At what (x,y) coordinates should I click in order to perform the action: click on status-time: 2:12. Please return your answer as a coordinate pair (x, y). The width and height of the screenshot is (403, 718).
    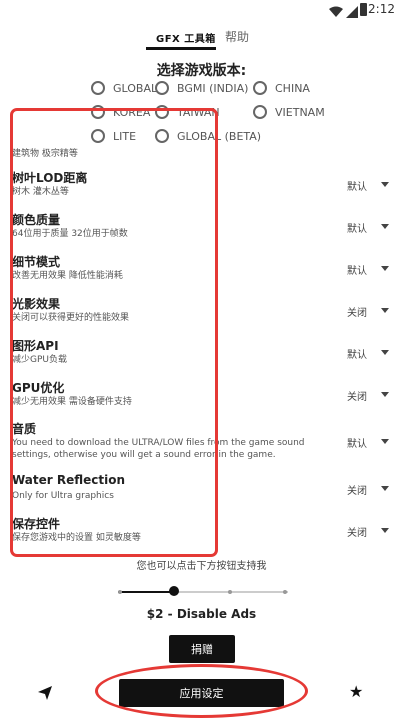
    Looking at the image, I should click on (381, 9).